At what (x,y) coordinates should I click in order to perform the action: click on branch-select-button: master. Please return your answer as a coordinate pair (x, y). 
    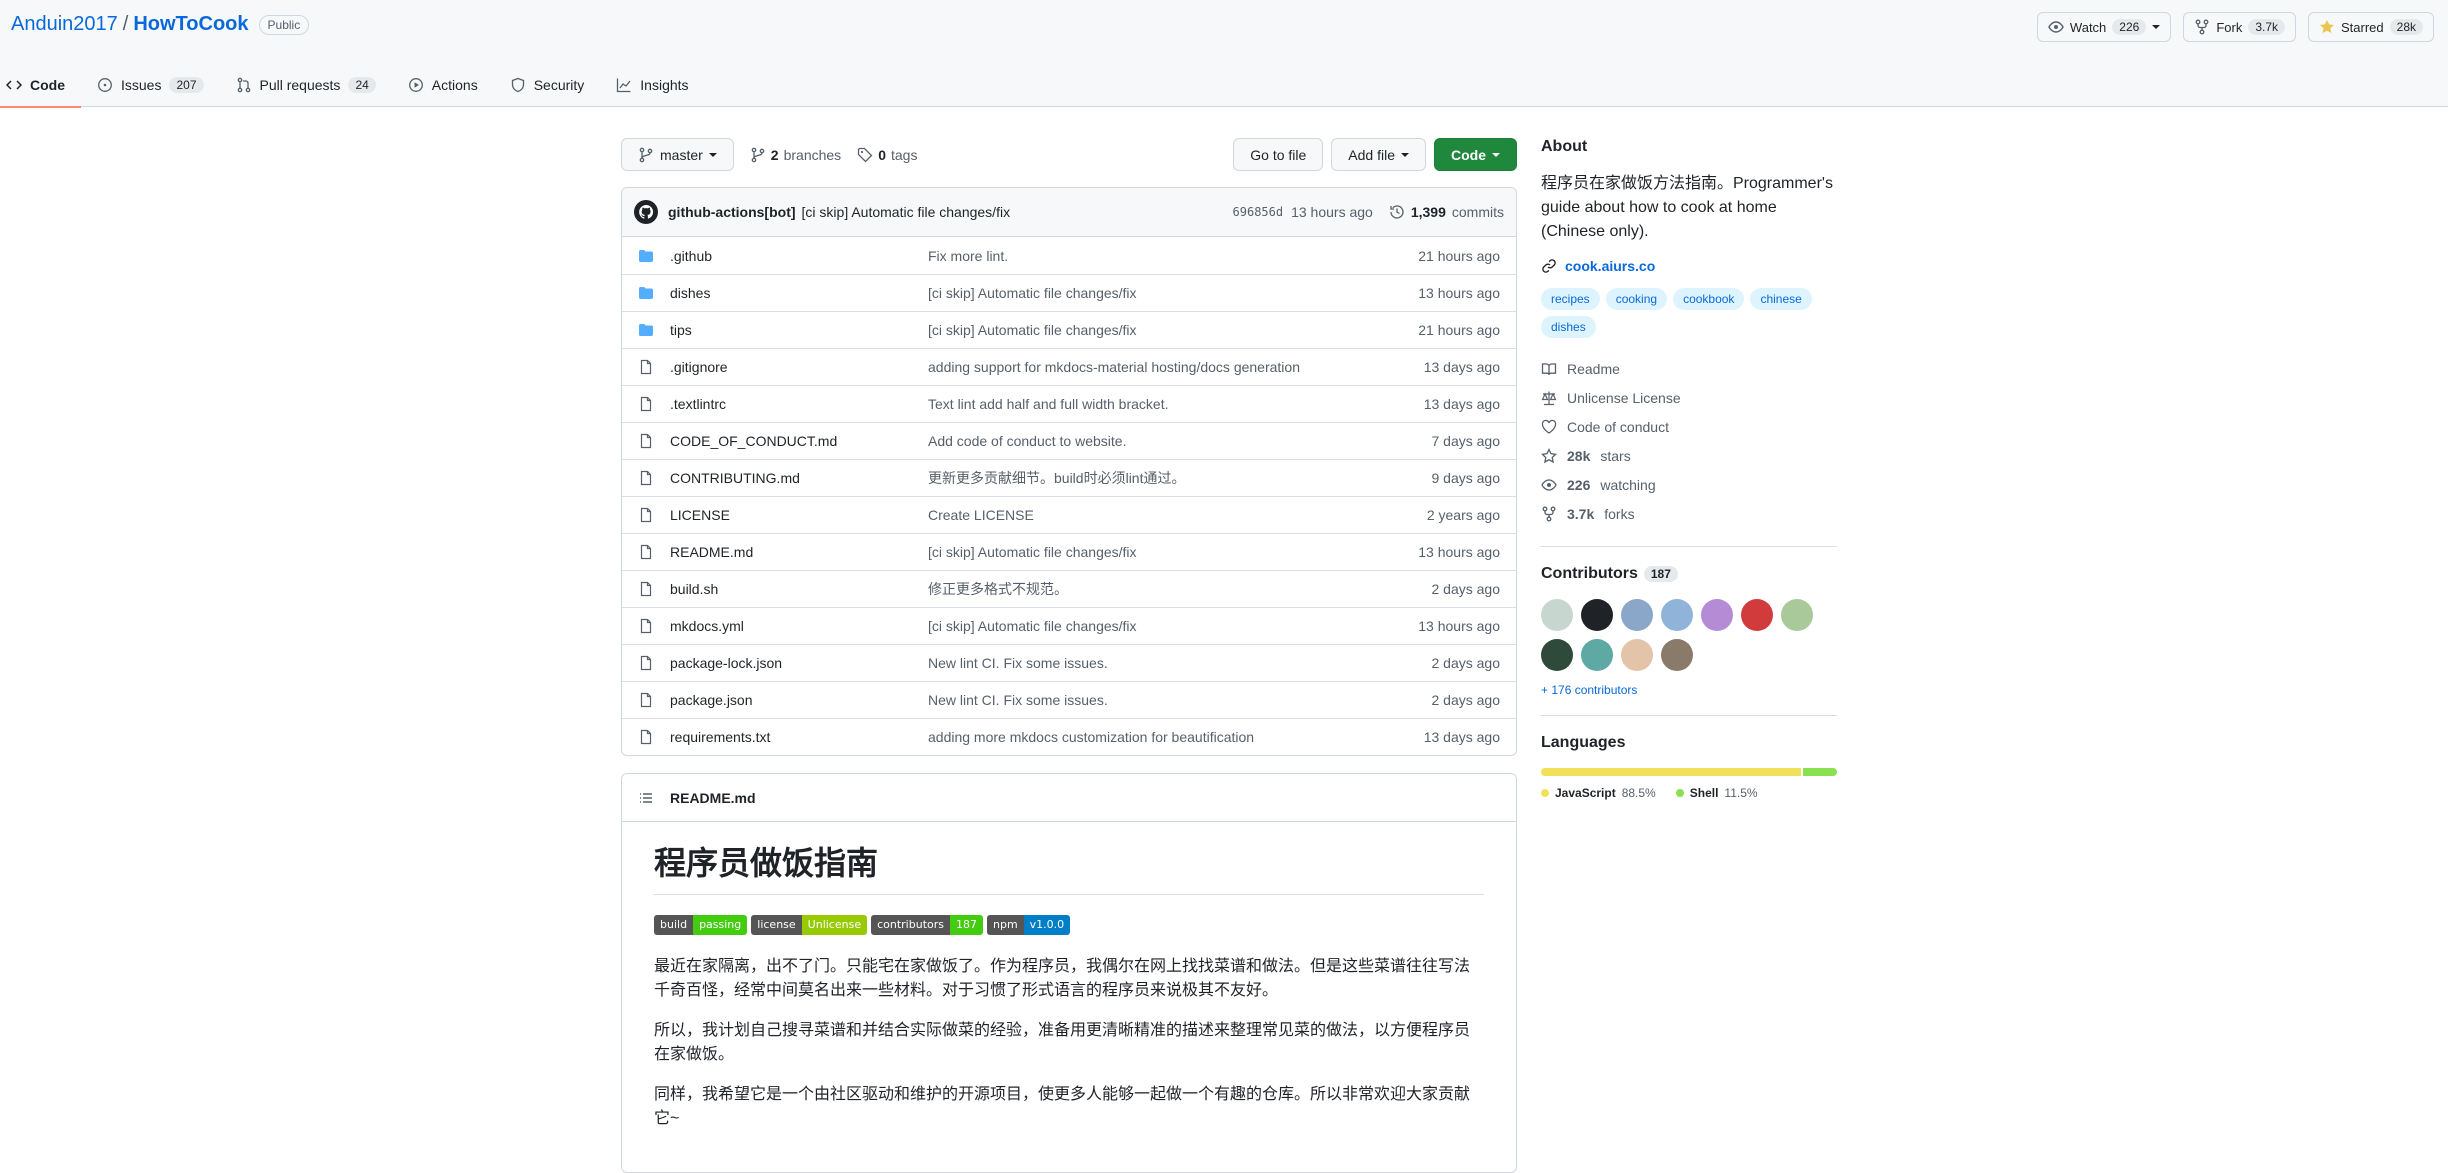
    Looking at the image, I should click on (677, 154).